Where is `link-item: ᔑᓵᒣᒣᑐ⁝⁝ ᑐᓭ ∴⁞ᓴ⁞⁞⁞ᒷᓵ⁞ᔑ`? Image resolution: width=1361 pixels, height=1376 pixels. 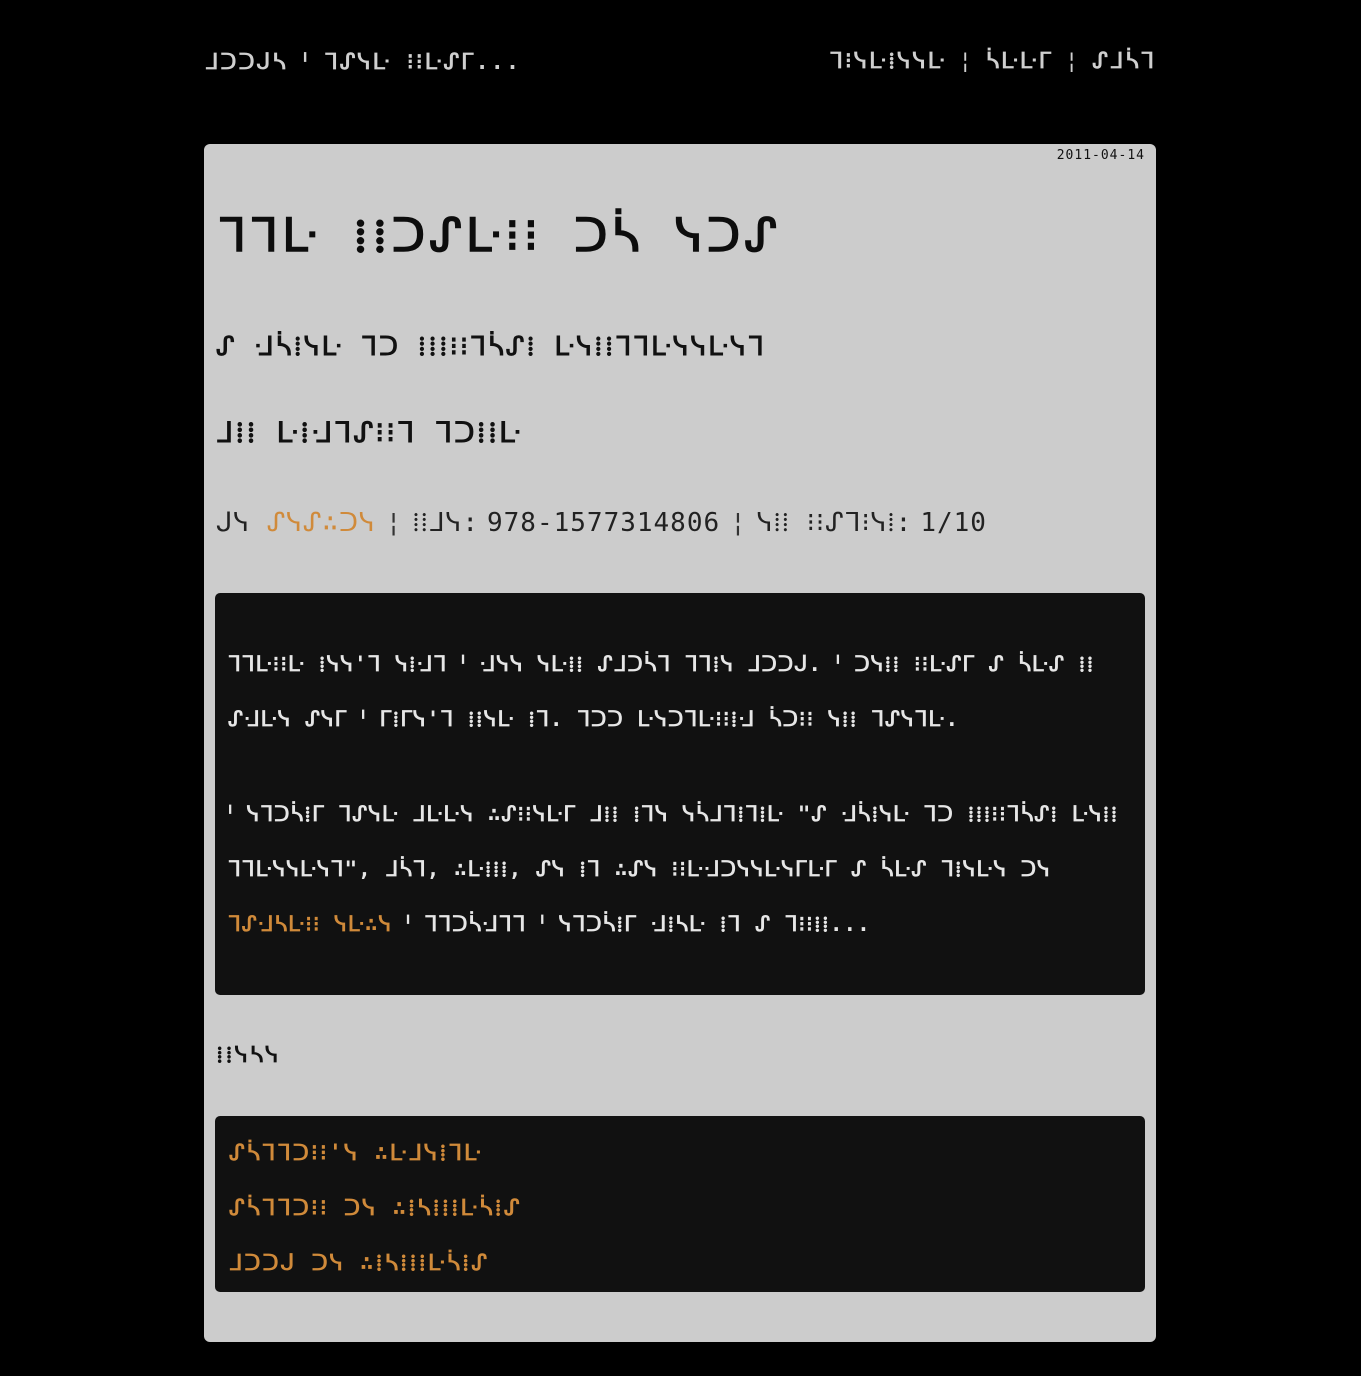
link-item: ᔑᓵᒣᒣᑐ⁝⁝ ᑐᓭ ∴⁞ᓴ⁞⁞⁞ᒷᓵ⁞ᔑ is located at coordinates (680, 1208).